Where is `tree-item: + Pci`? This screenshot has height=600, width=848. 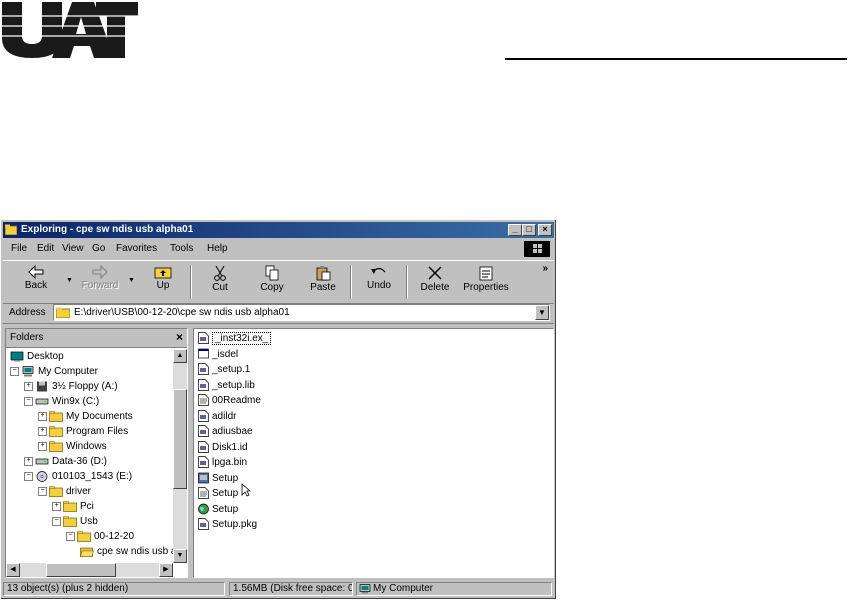
tree-item: + Pci is located at coordinates (73, 506).